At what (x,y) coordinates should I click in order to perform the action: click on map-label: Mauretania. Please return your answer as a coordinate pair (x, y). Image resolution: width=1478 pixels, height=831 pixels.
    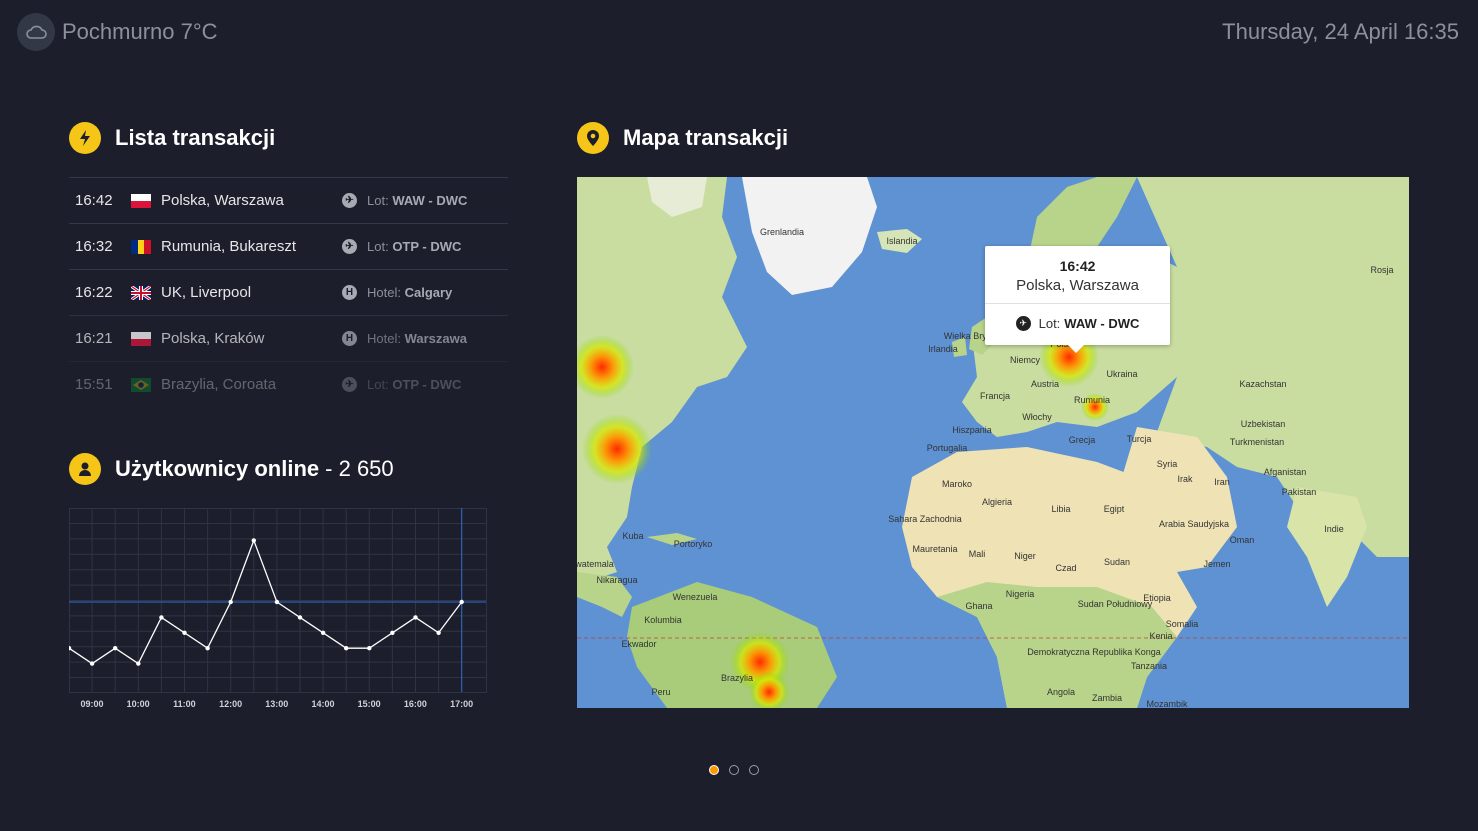
    Looking at the image, I should click on (934, 549).